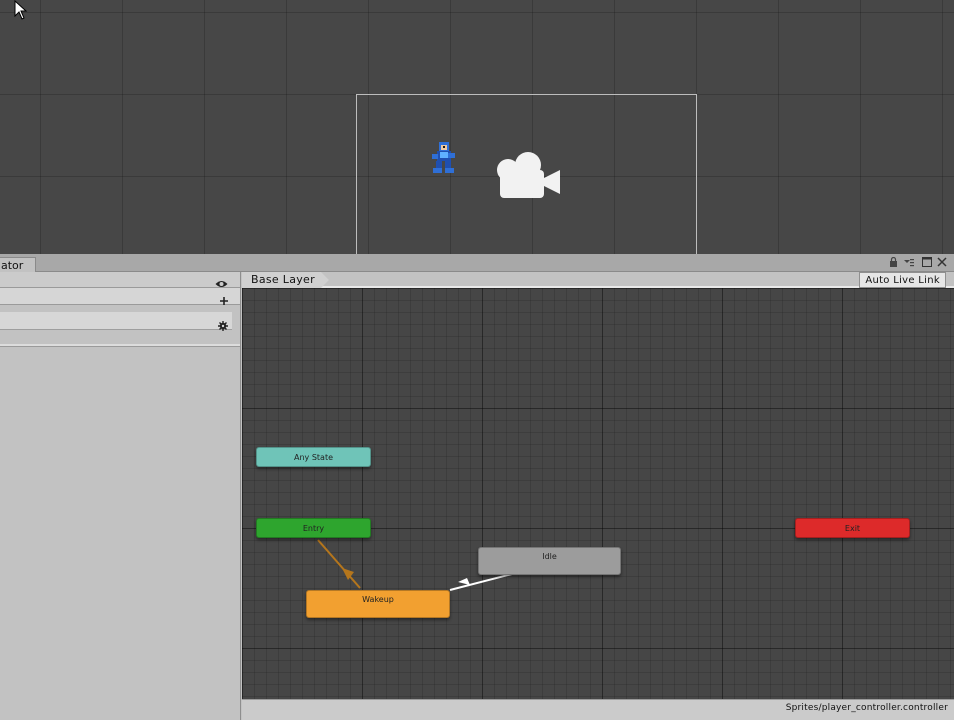 Image resolution: width=954 pixels, height=720 pixels. What do you see at coordinates (528, 176) in the screenshot?
I see `camera-icon` at bounding box center [528, 176].